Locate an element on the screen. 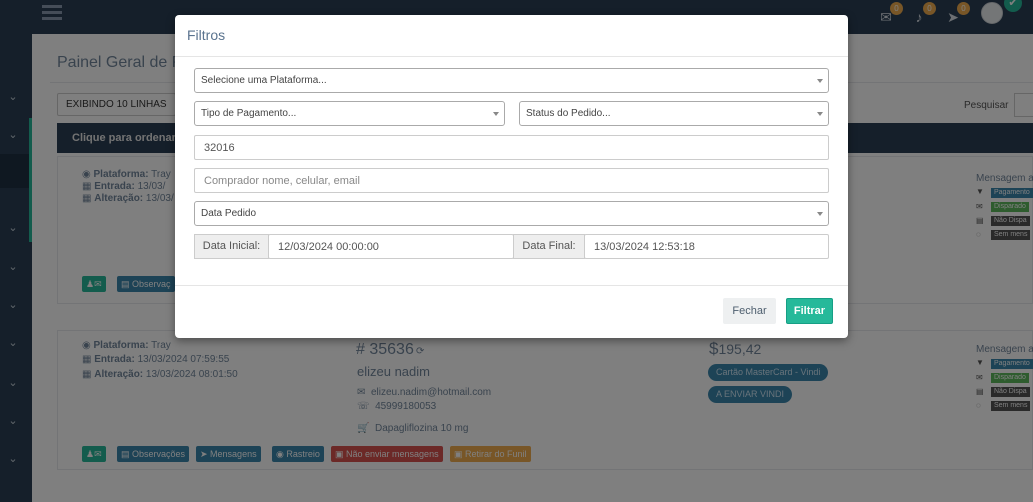 The image size is (1033, 502). filtrar-button: Filtrar is located at coordinates (809, 311).